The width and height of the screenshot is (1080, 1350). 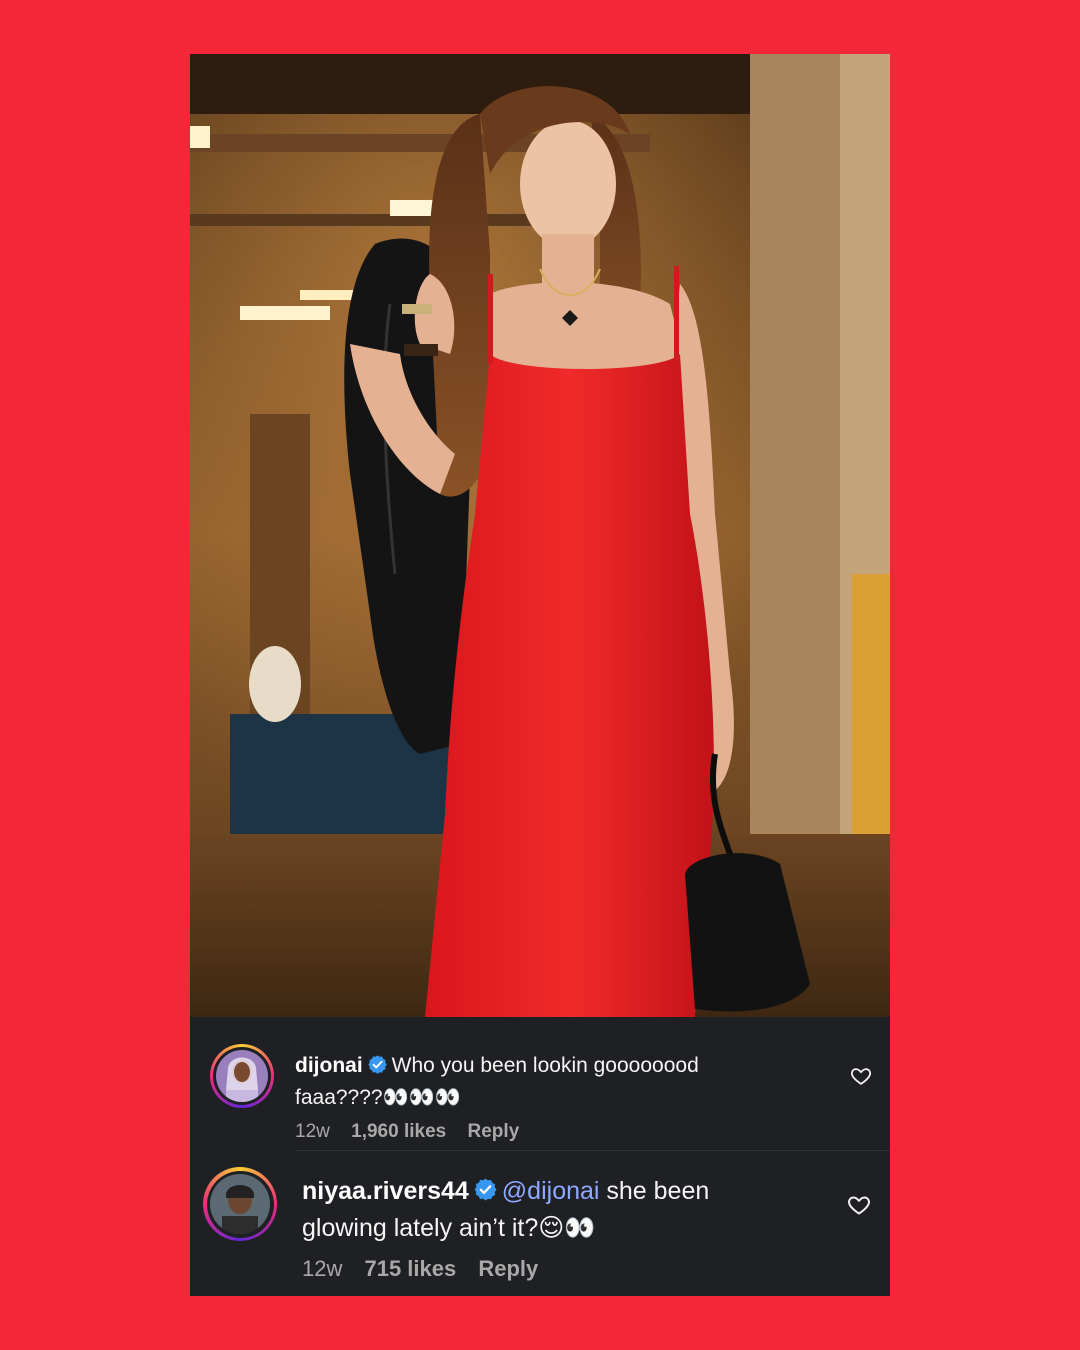 I want to click on mention-link: @dijonai, so click(x=551, y=1191).